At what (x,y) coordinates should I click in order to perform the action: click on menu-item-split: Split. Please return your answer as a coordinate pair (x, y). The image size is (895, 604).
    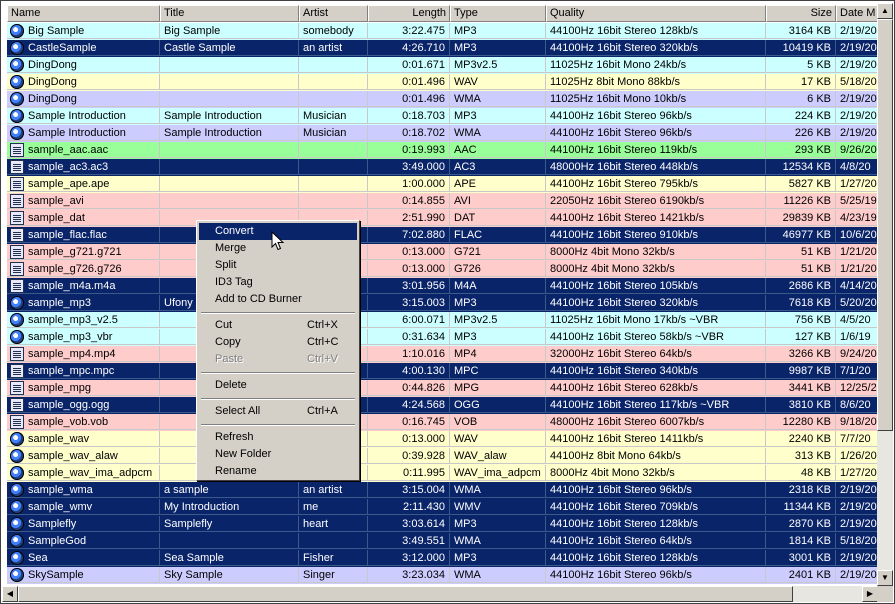
    Looking at the image, I should click on (278, 265).